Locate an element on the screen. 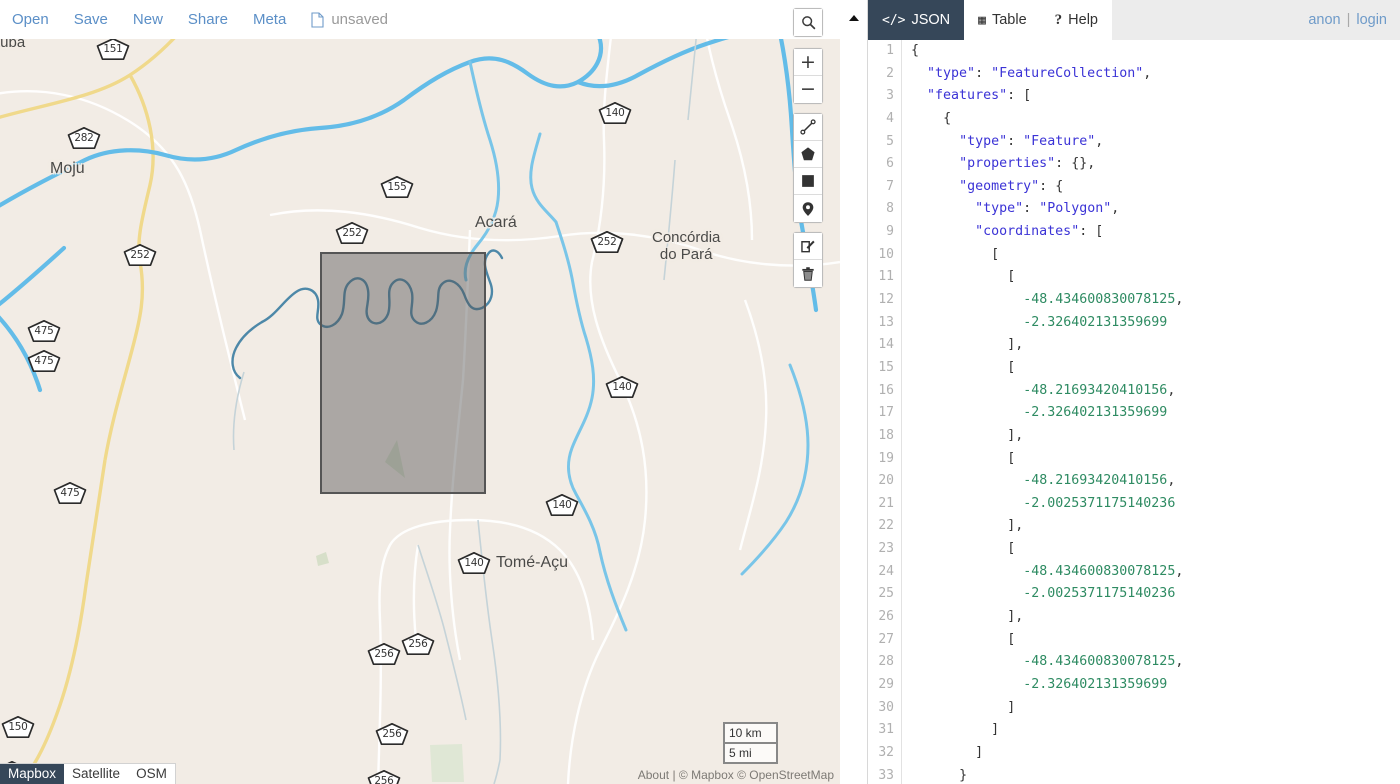 This screenshot has height=784, width=1400. edit-tools-control is located at coordinates (808, 260).